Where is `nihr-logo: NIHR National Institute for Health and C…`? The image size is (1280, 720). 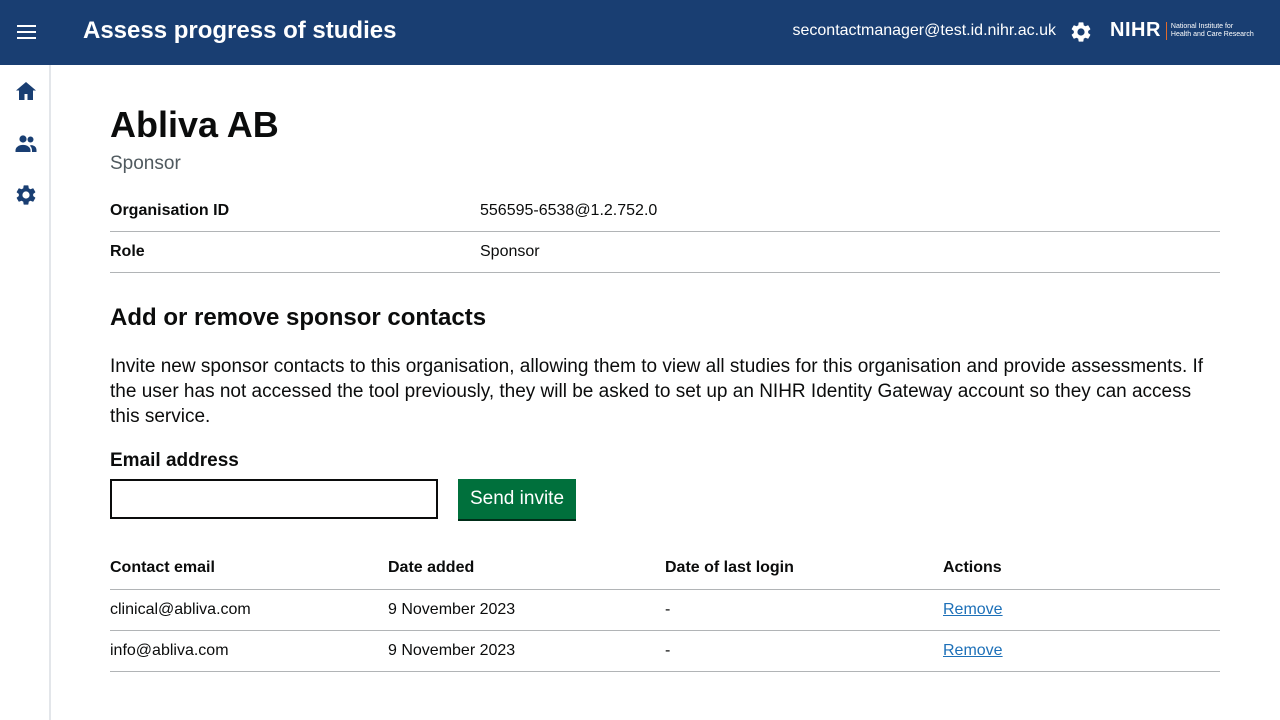
nihr-logo: NIHR National Institute for Health and C… is located at coordinates (1190, 30).